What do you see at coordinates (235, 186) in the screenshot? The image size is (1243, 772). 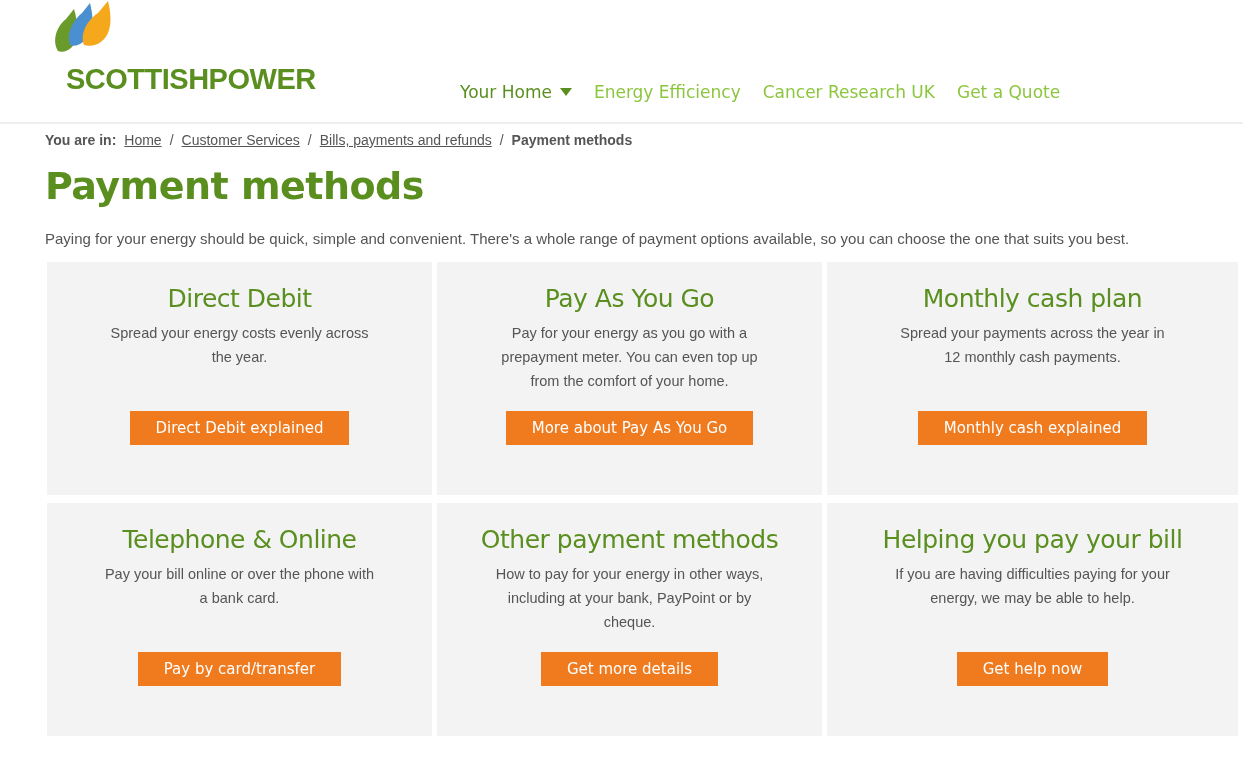 I see `page-title: Payment methods` at bounding box center [235, 186].